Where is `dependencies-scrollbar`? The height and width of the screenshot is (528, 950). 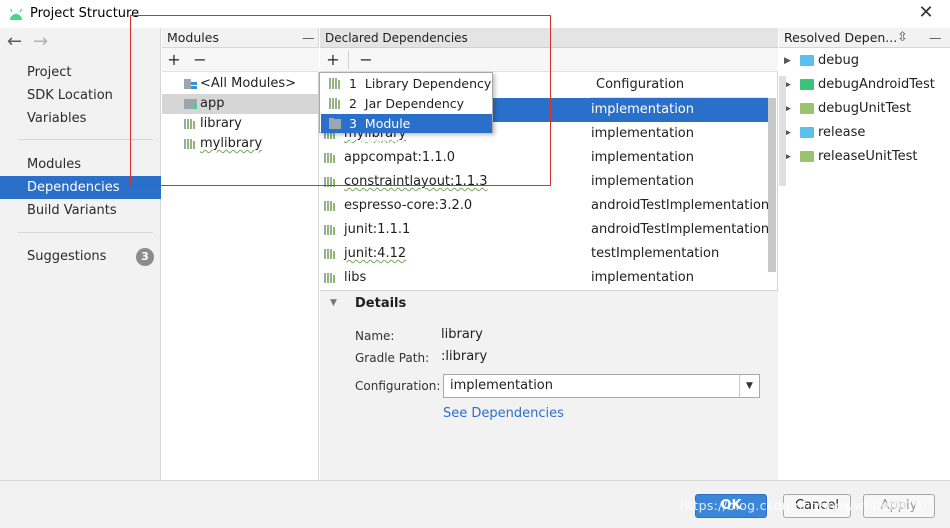 dependencies-scrollbar is located at coordinates (772, 185).